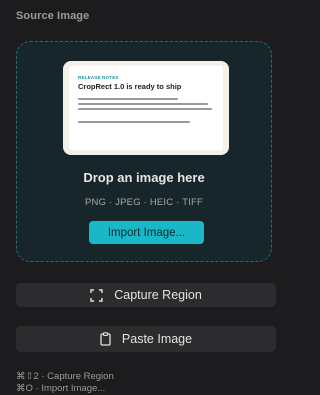 The width and height of the screenshot is (320, 395). I want to click on preview-kicker: RELEASE NOTES, so click(98, 77).